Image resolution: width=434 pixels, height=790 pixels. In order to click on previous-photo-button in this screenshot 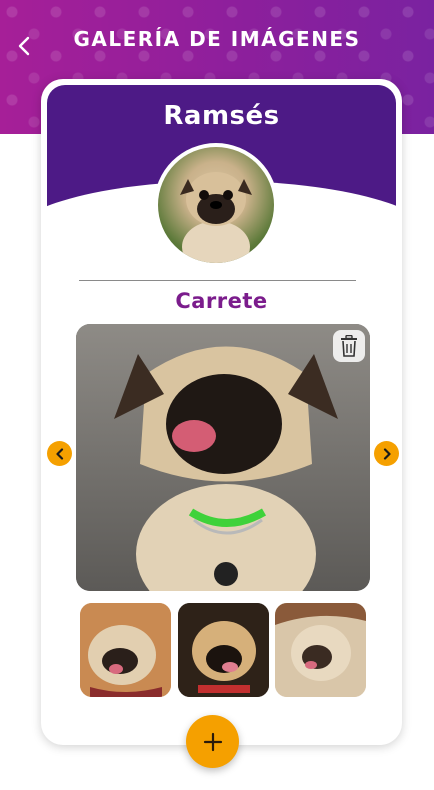, I will do `click(59, 453)`.